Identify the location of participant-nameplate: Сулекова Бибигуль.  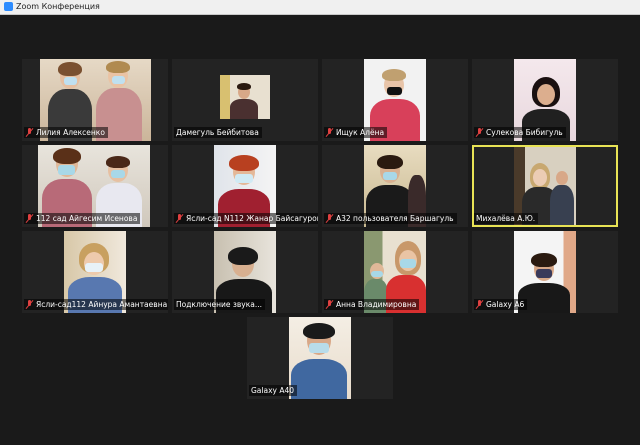
(520, 132).